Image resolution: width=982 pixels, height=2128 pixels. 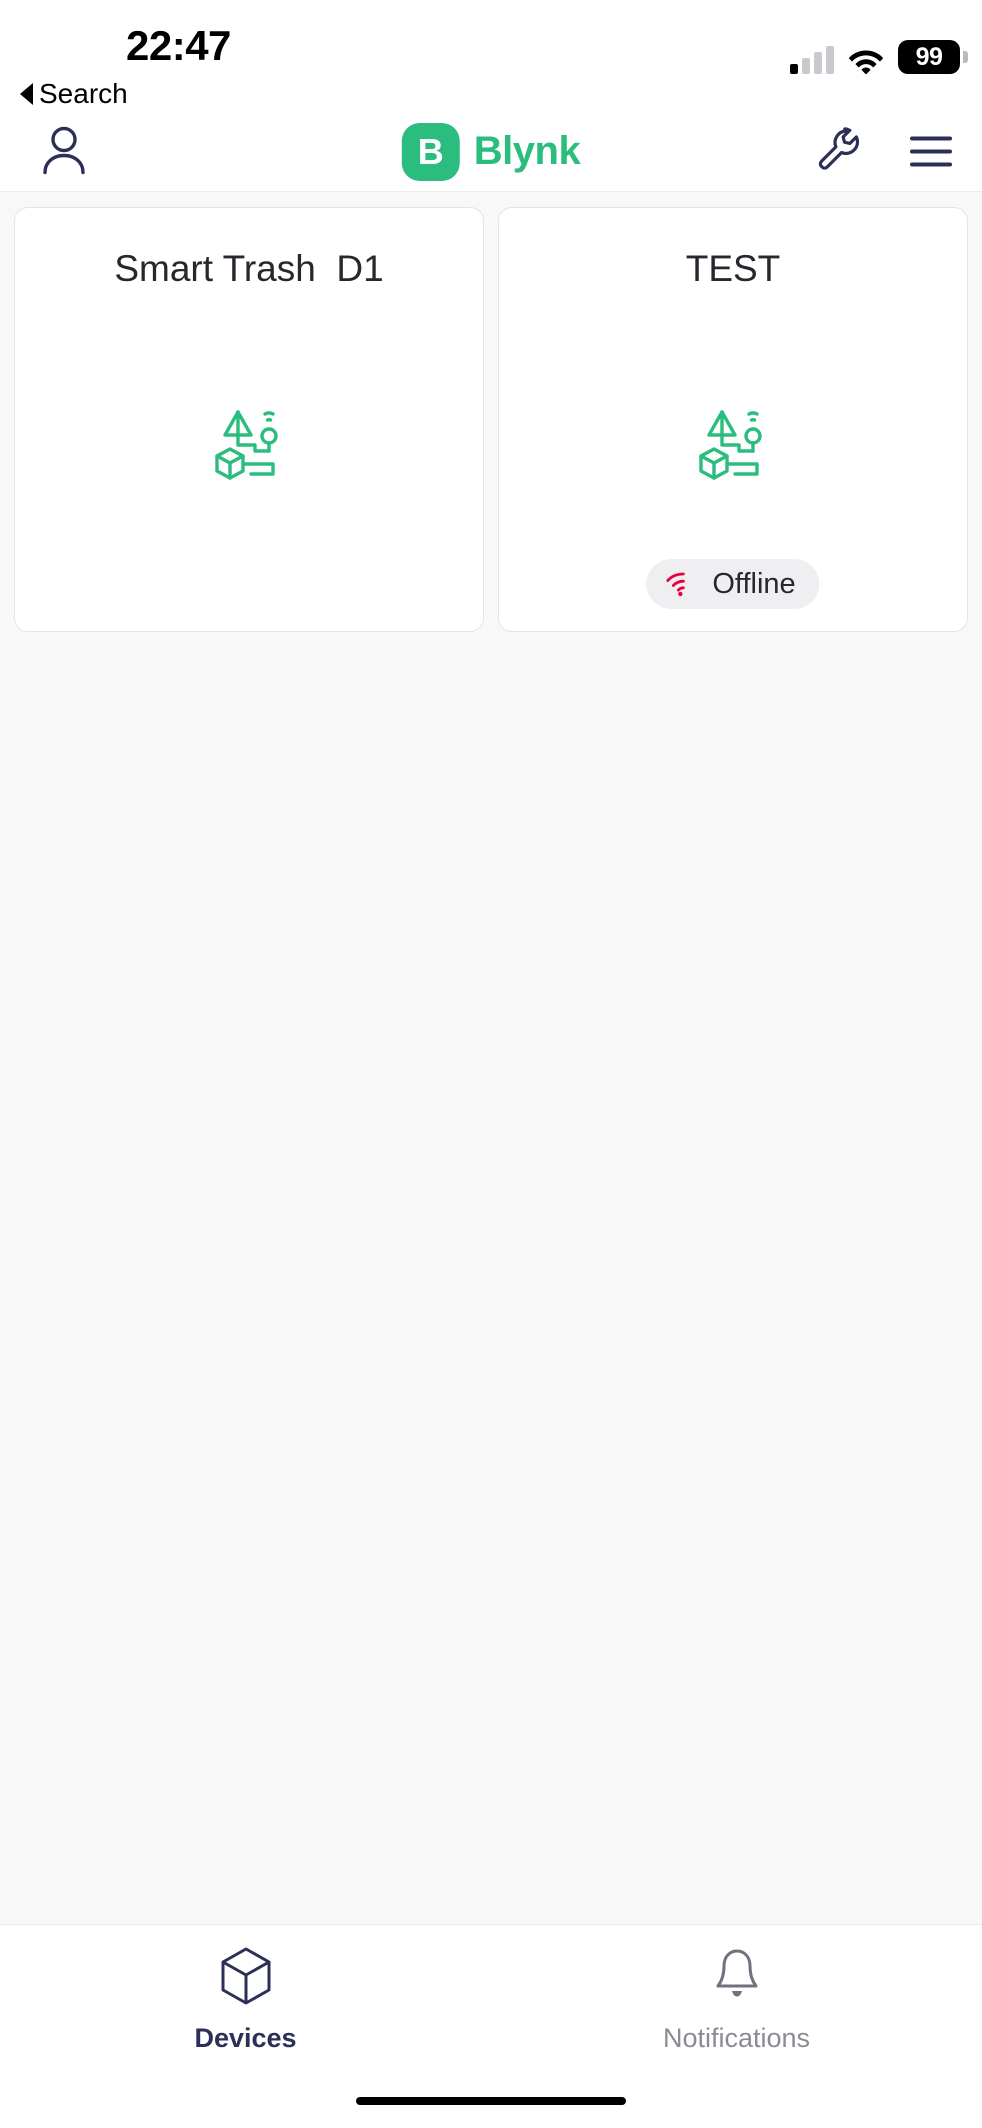 I want to click on back-label: Search, so click(x=83, y=93).